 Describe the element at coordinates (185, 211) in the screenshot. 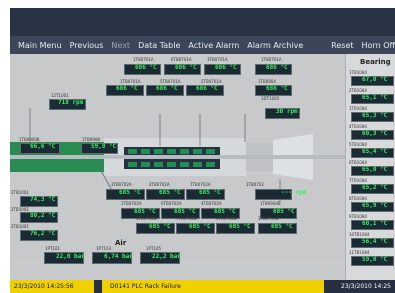

I see `bottom-temp-5: 685 °C` at that location.